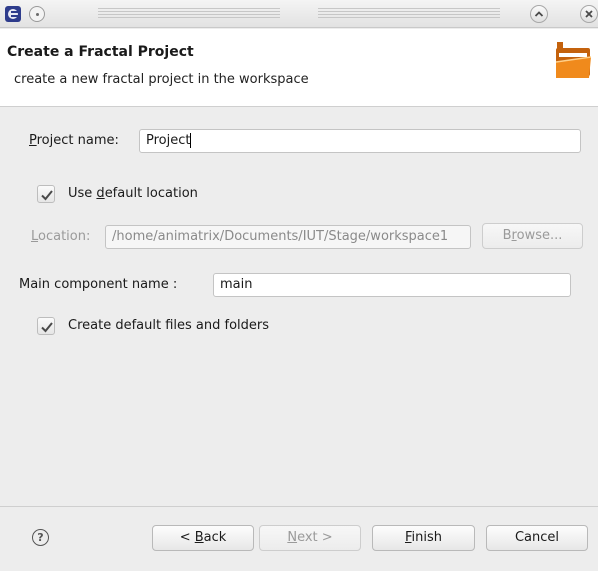  What do you see at coordinates (61, 236) in the screenshot?
I see `location-label: Location:` at bounding box center [61, 236].